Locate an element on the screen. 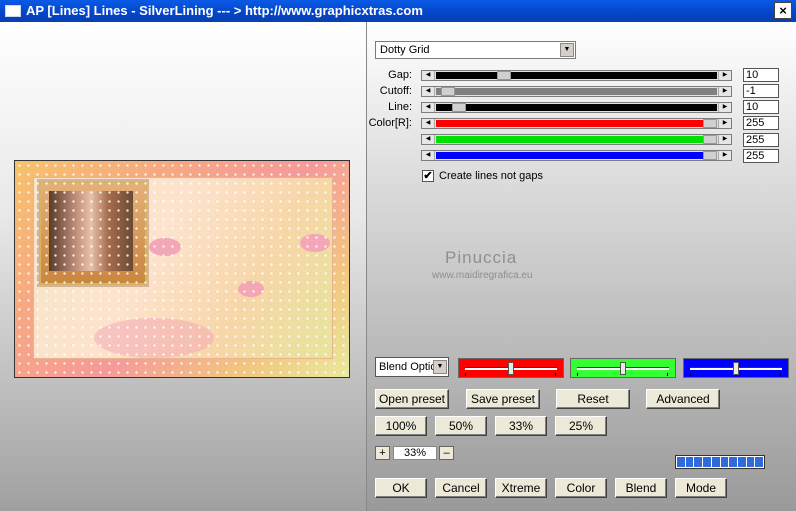  param-label: Color[R]: is located at coordinates (390, 123).